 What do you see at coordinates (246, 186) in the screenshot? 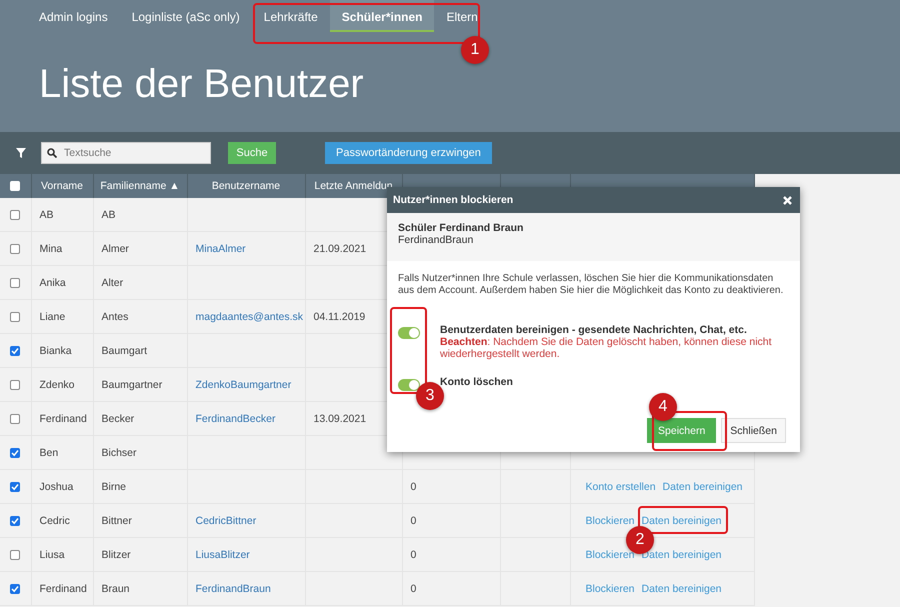
I see `column-header: Benutzername` at bounding box center [246, 186].